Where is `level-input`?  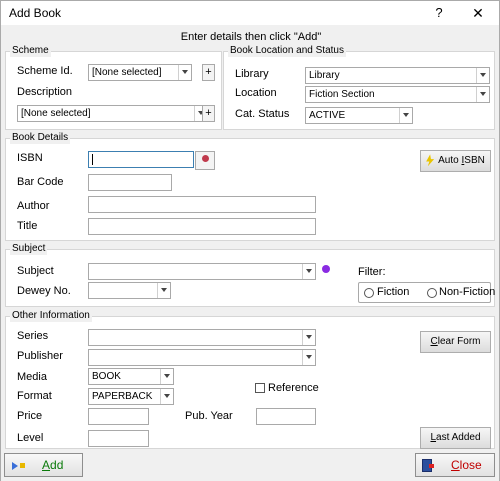
level-input is located at coordinates (118, 438).